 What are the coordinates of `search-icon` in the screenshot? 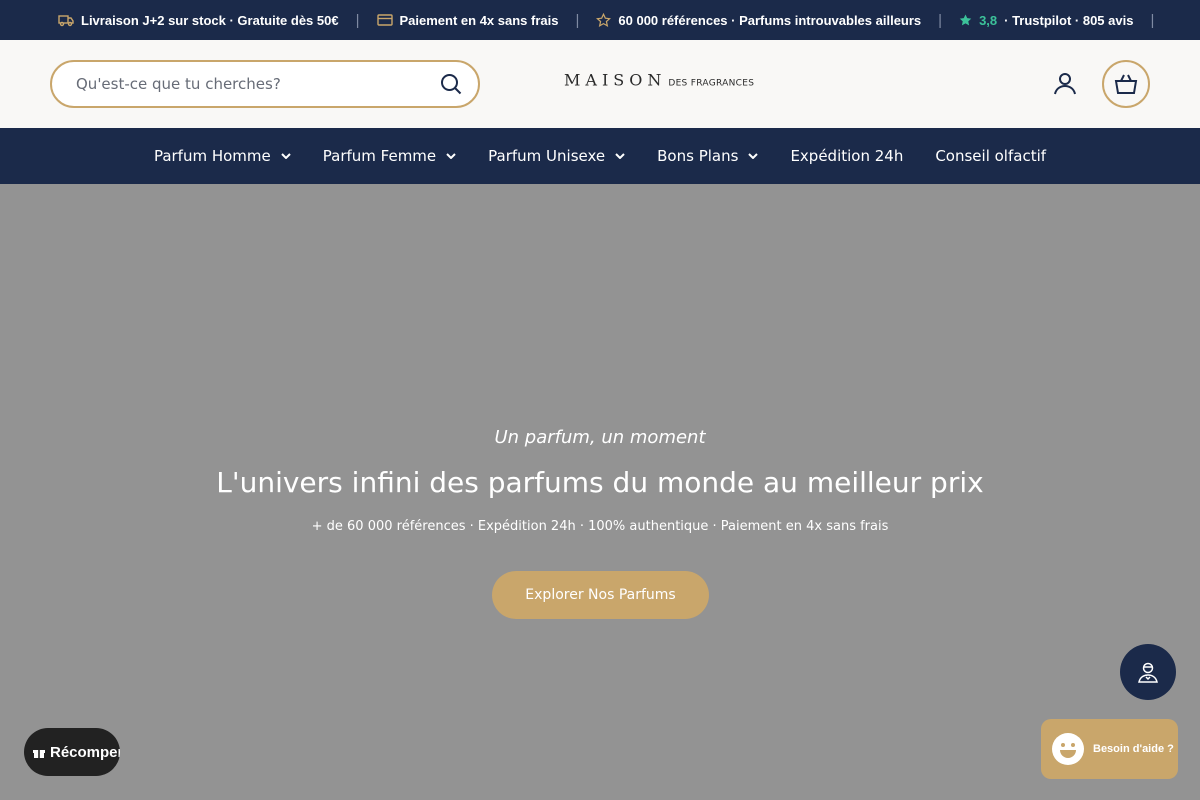 It's located at (451, 84).